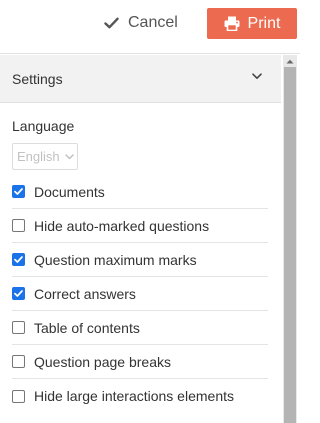 This screenshot has width=320, height=423. I want to click on scroll-up-arrow, so click(290, 61).